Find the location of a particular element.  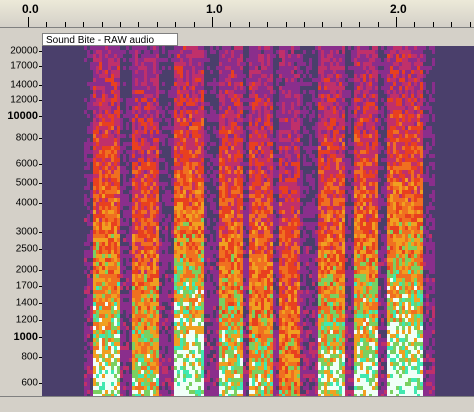

time-ruler: 0.0 1.0 2.0 is located at coordinates (237, 14).